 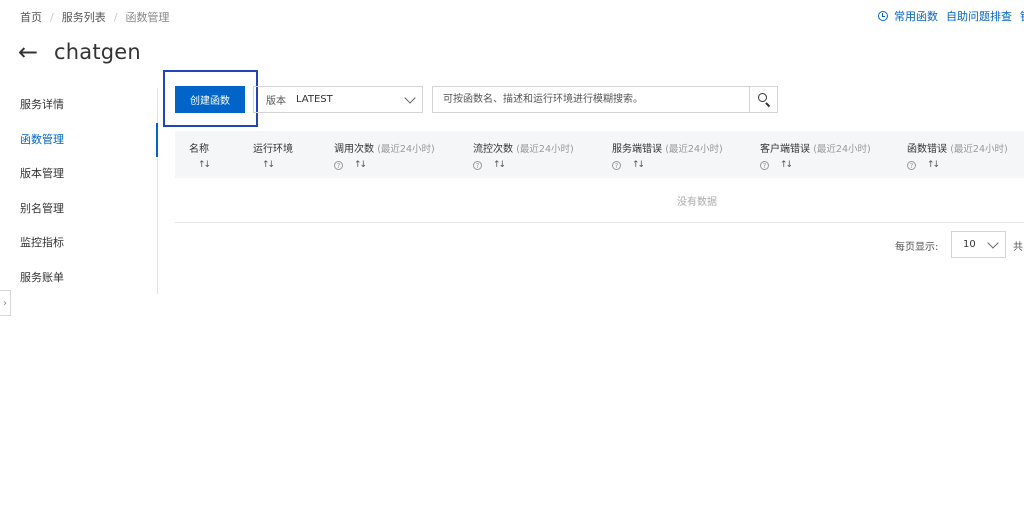 I want to click on sidebar-item-monitoring-metrics: 监控指标, so click(x=78, y=243).